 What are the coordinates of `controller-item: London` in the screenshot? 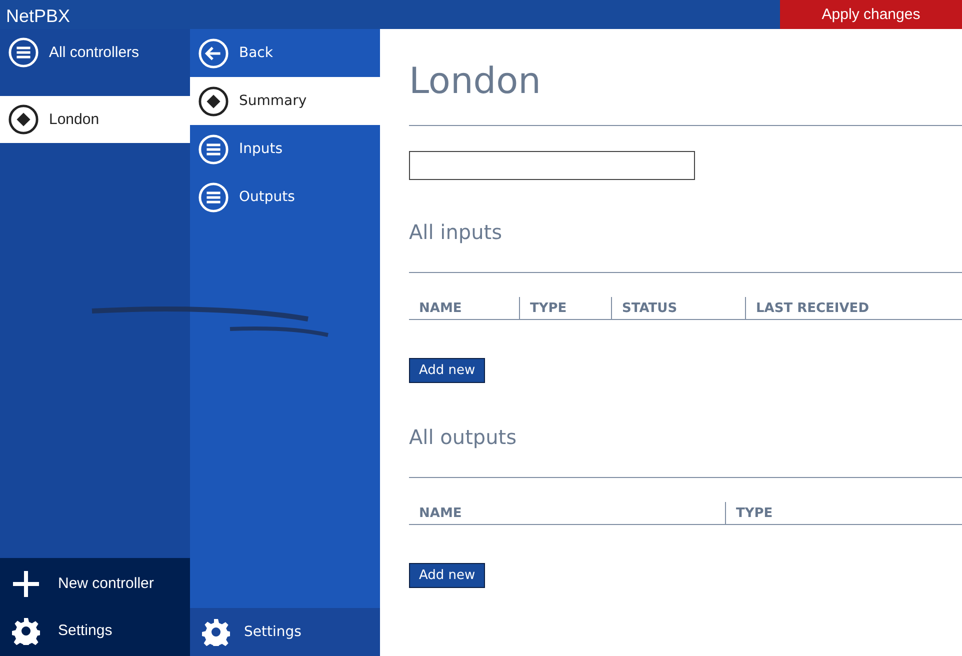 It's located at (95, 119).